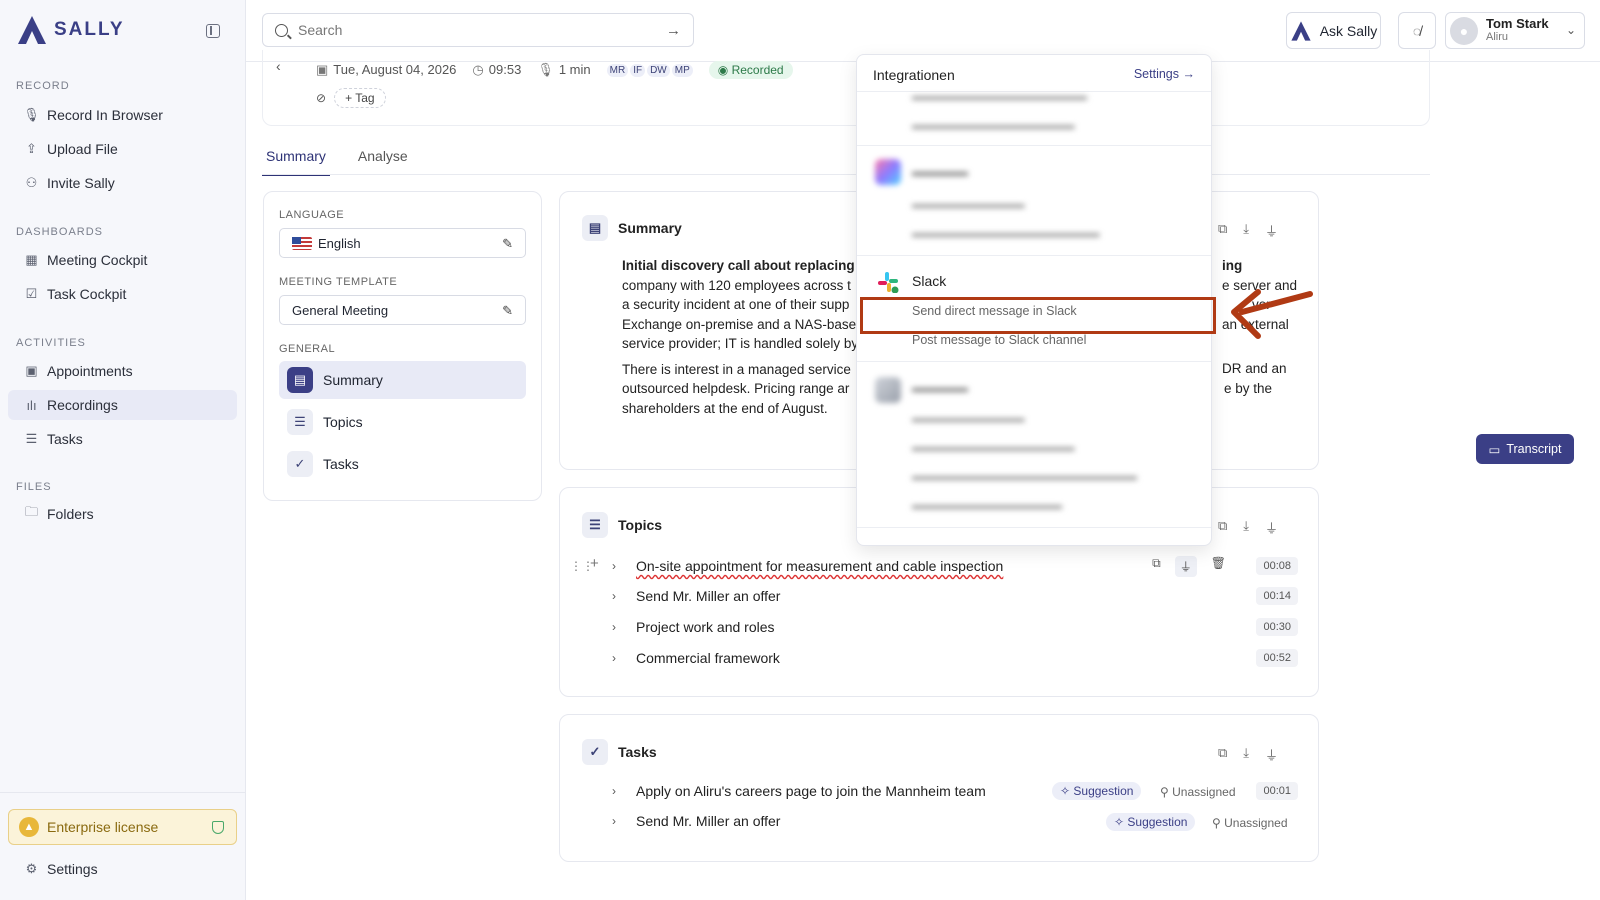 The width and height of the screenshot is (1600, 900). What do you see at coordinates (1464, 30) in the screenshot?
I see `avatar: ●` at bounding box center [1464, 30].